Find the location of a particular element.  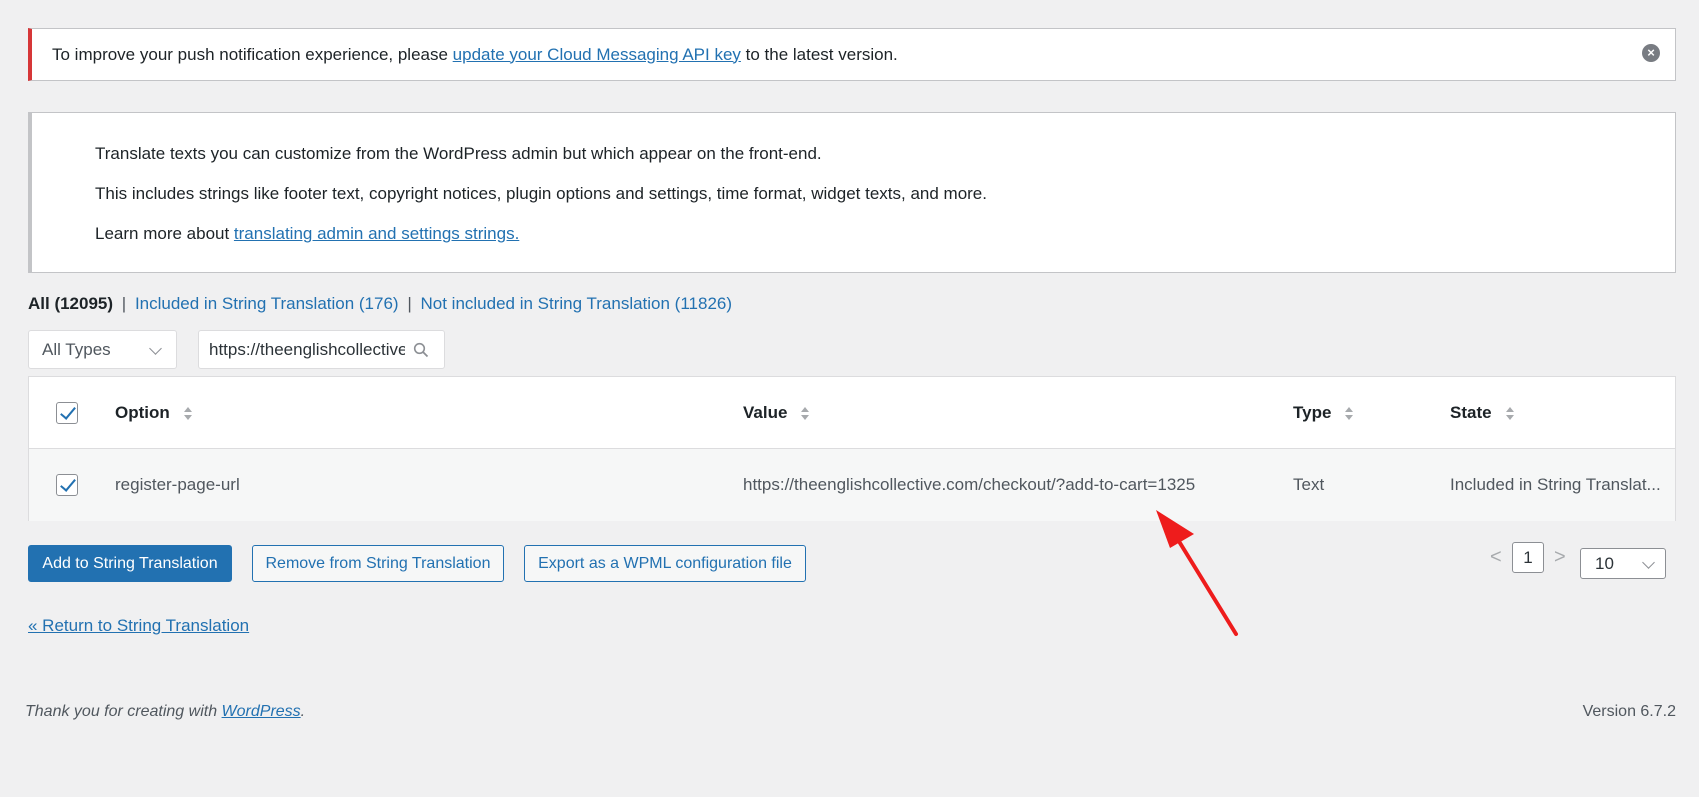

prev-page-icon: < is located at coordinates (1496, 557).